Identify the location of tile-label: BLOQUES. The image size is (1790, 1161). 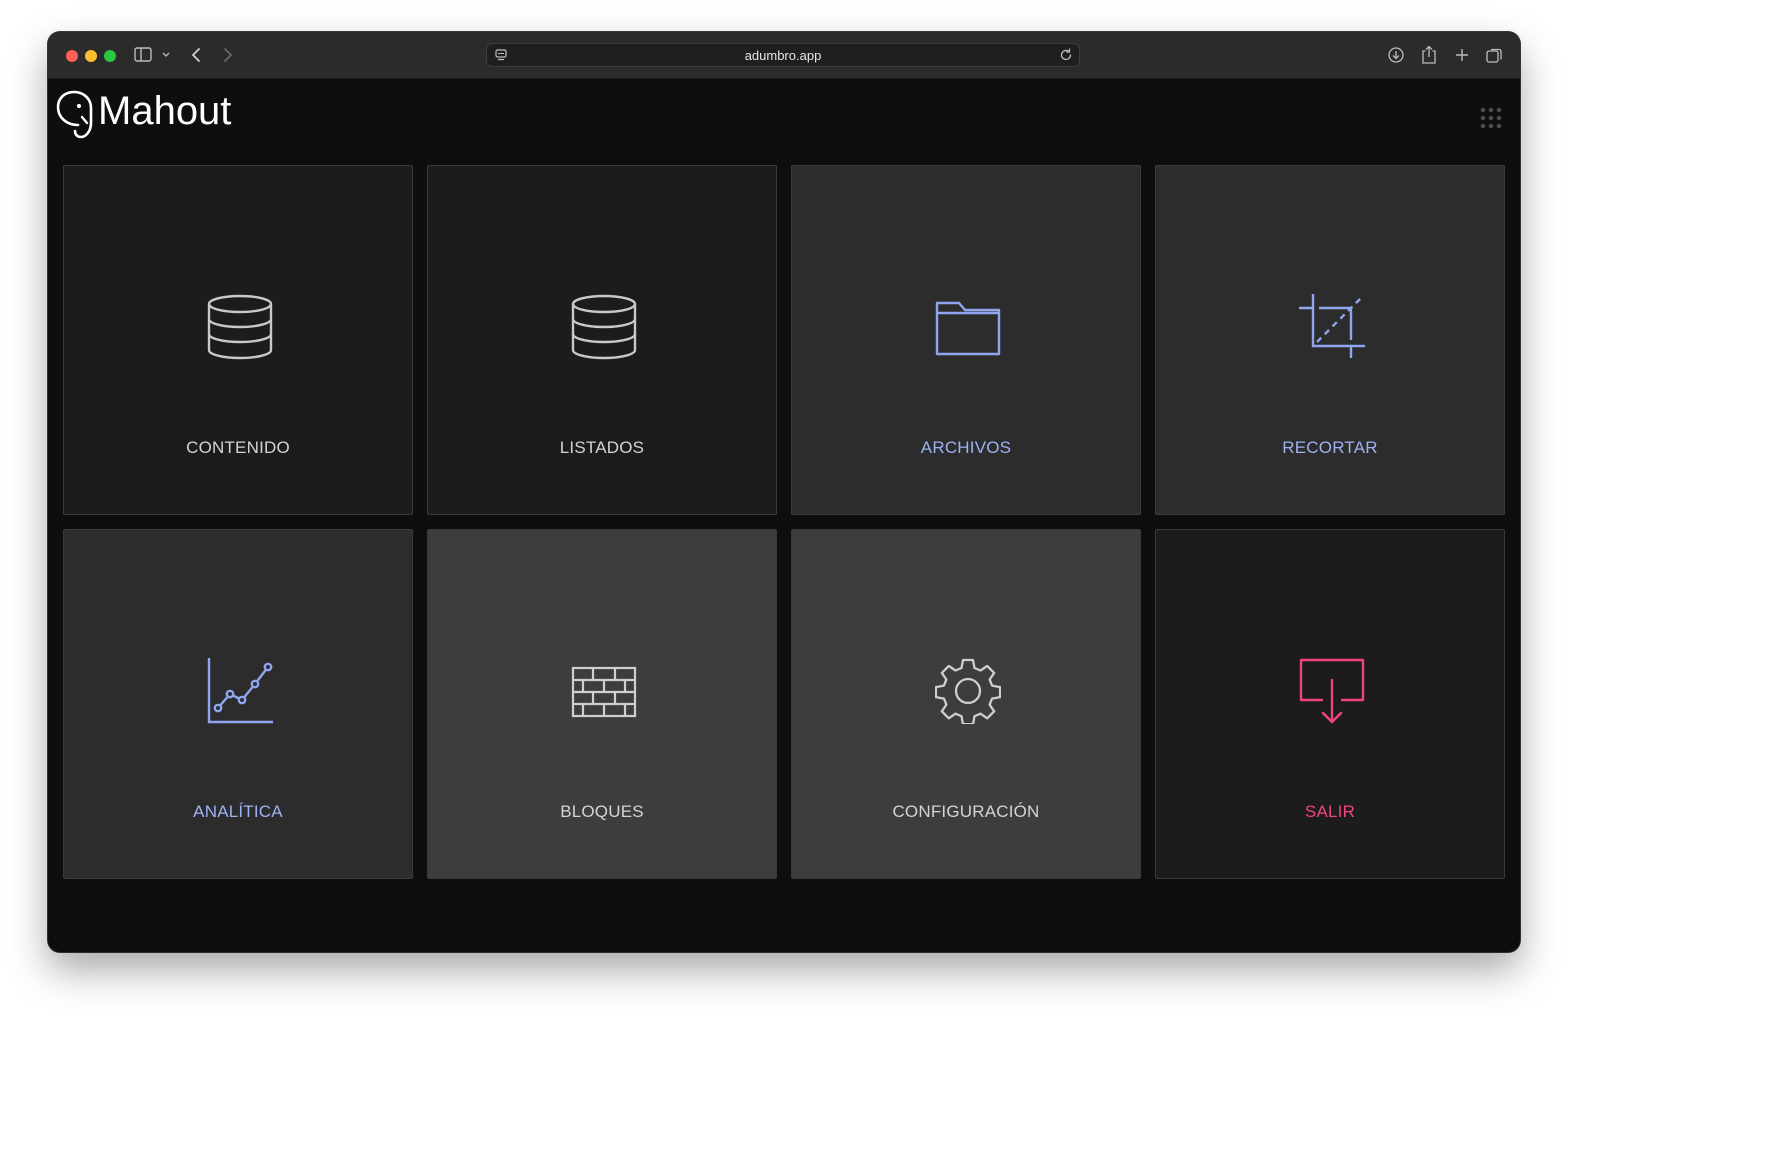
(602, 811).